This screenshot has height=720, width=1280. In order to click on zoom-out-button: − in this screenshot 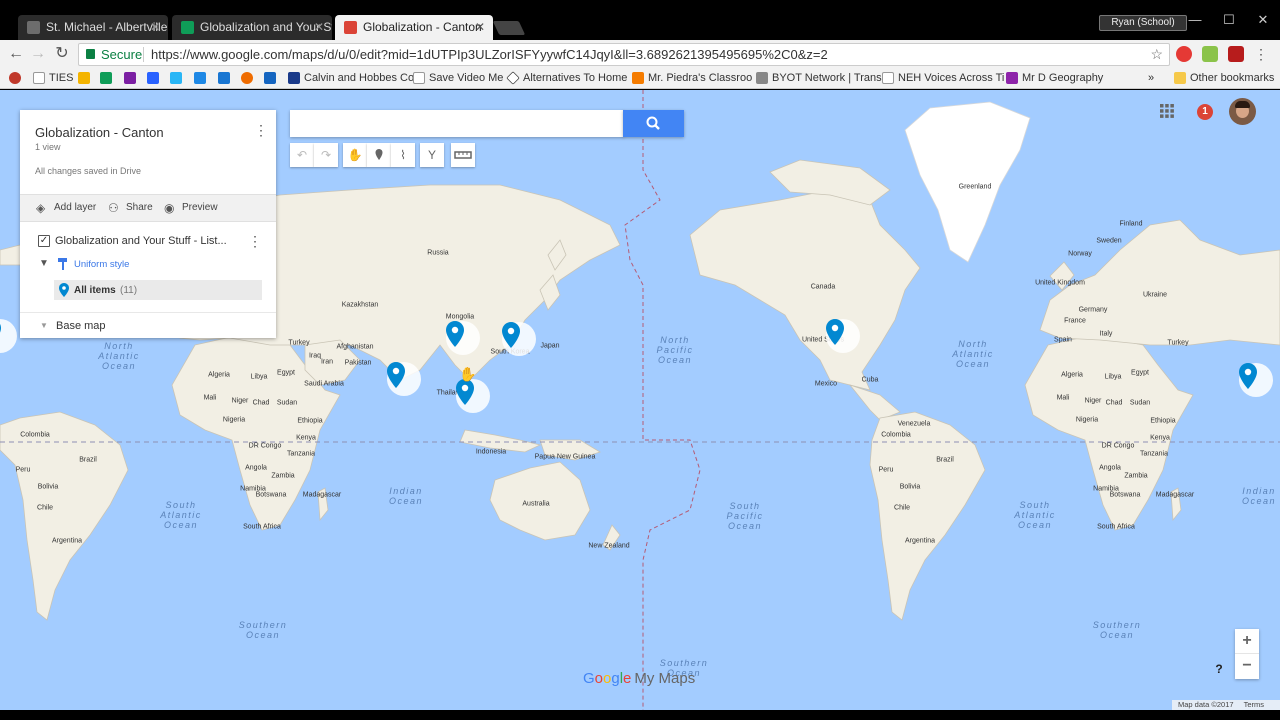, I will do `click(1247, 666)`.